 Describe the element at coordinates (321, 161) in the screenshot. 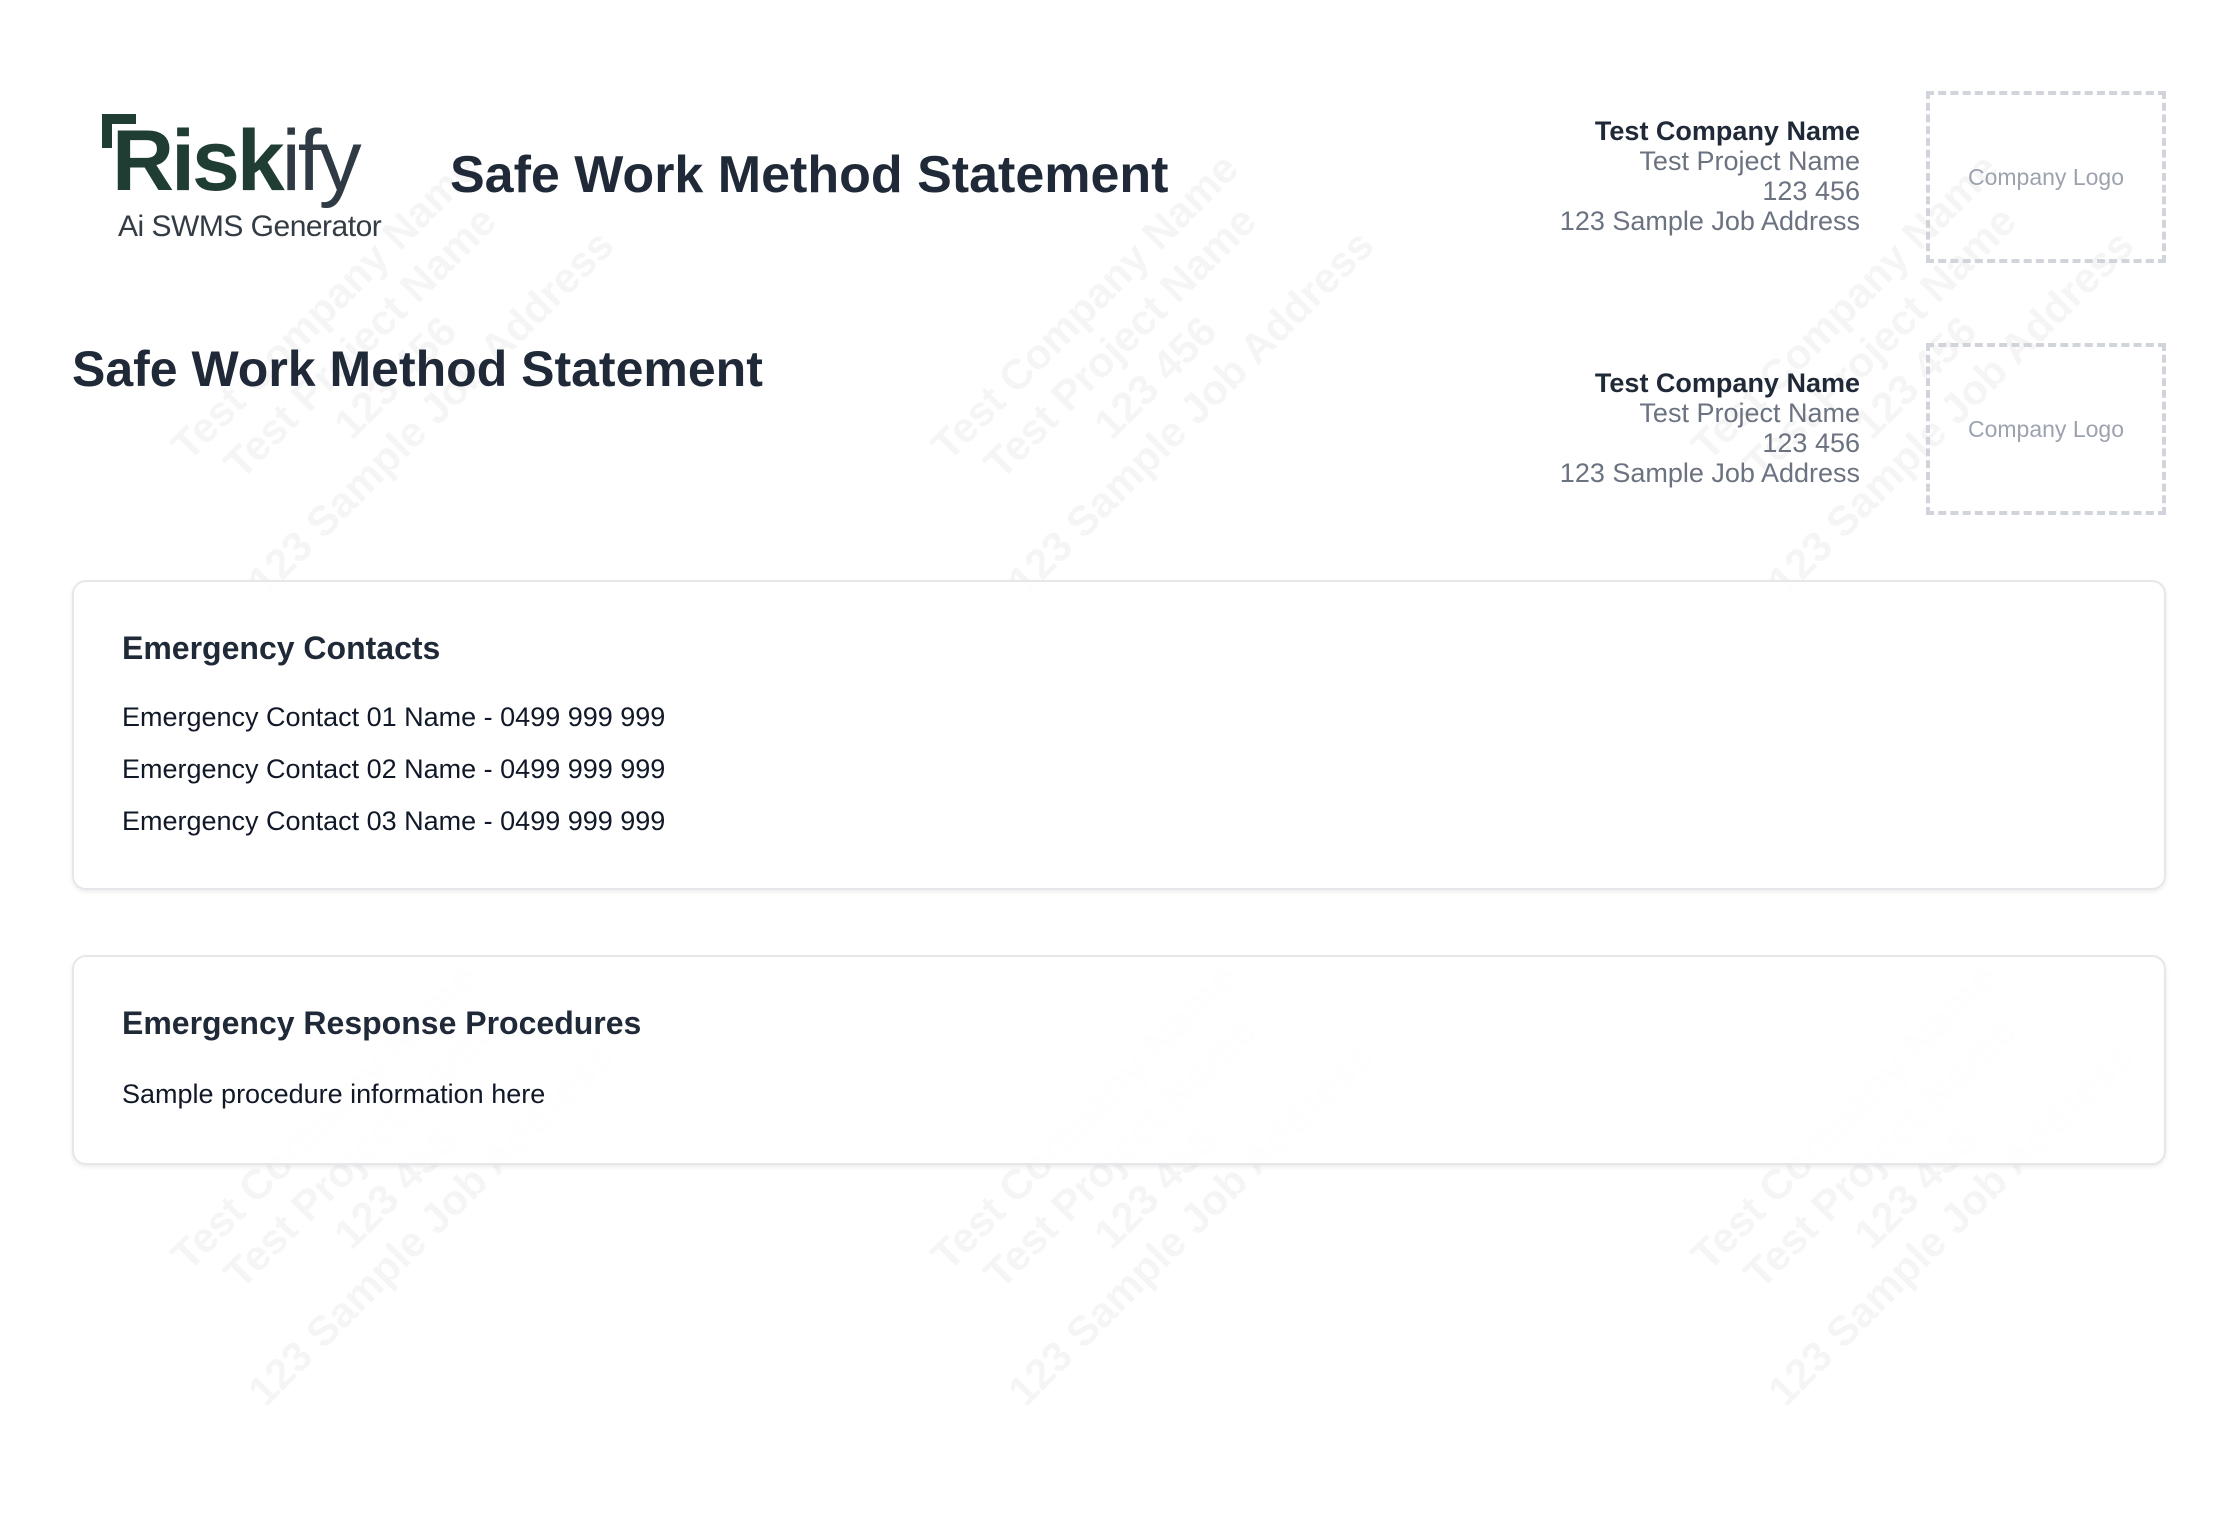

I see `brand-name-light: ify` at that location.